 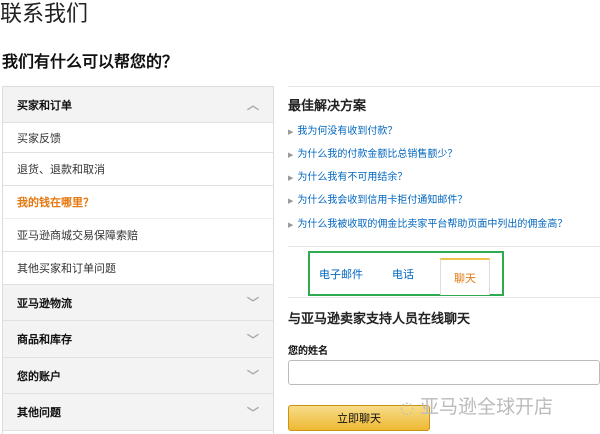 What do you see at coordinates (379, 319) in the screenshot?
I see `chat-heading: 与亚马逊卖家支持人员在线聊天` at bounding box center [379, 319].